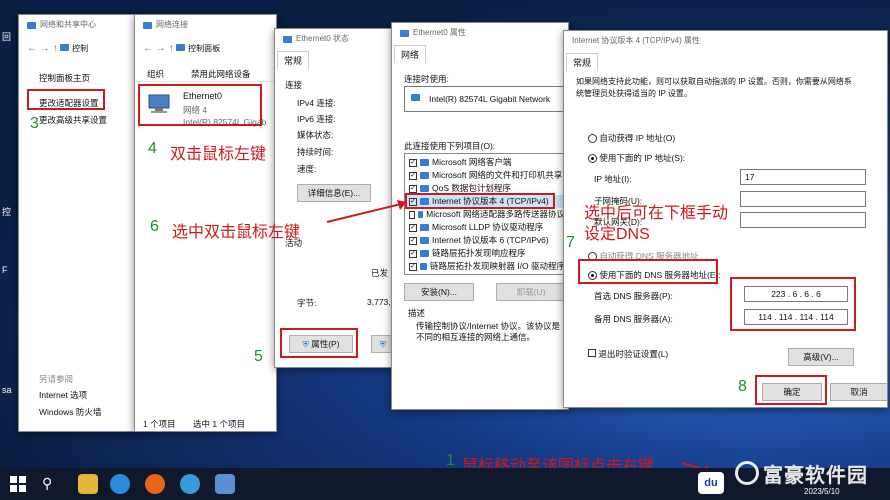  I want to click on list-item-label: Microsoft 网络客户端, so click(472, 162).